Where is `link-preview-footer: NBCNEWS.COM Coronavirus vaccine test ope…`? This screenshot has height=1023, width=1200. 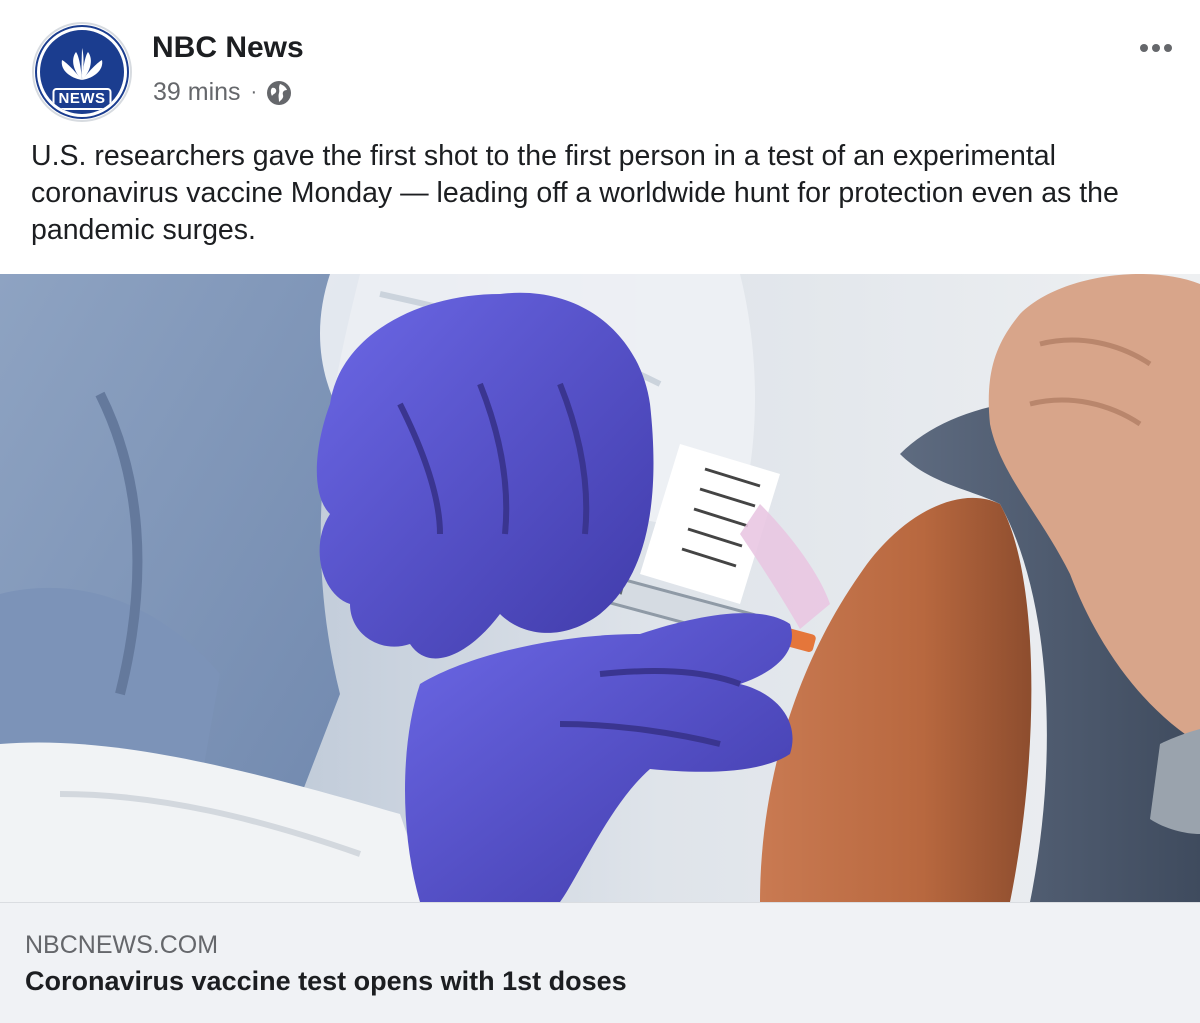
link-preview-footer: NBCNEWS.COM Coronavirus vaccine test ope… is located at coordinates (600, 962).